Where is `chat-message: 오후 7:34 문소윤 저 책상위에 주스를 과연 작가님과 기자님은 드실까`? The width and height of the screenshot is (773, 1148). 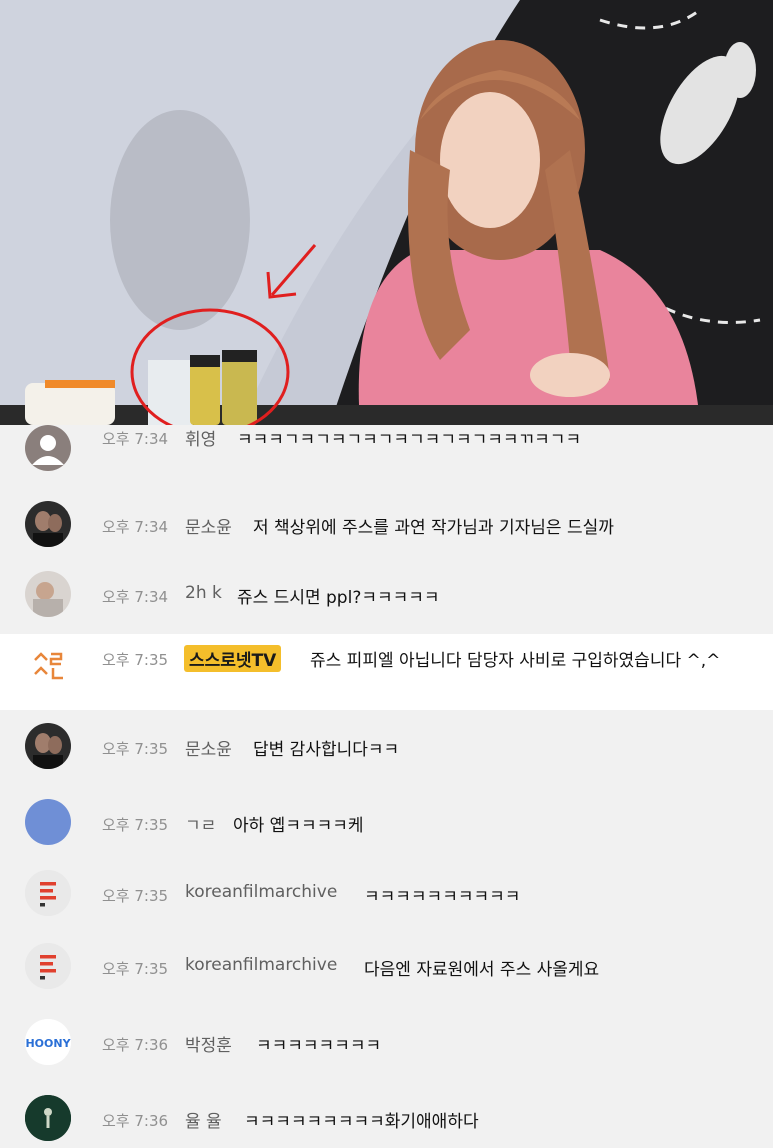
chat-message: 오후 7:34 문소윤 저 책상위에 주스를 과연 작가님과 기자님은 드실까 is located at coordinates (386, 524).